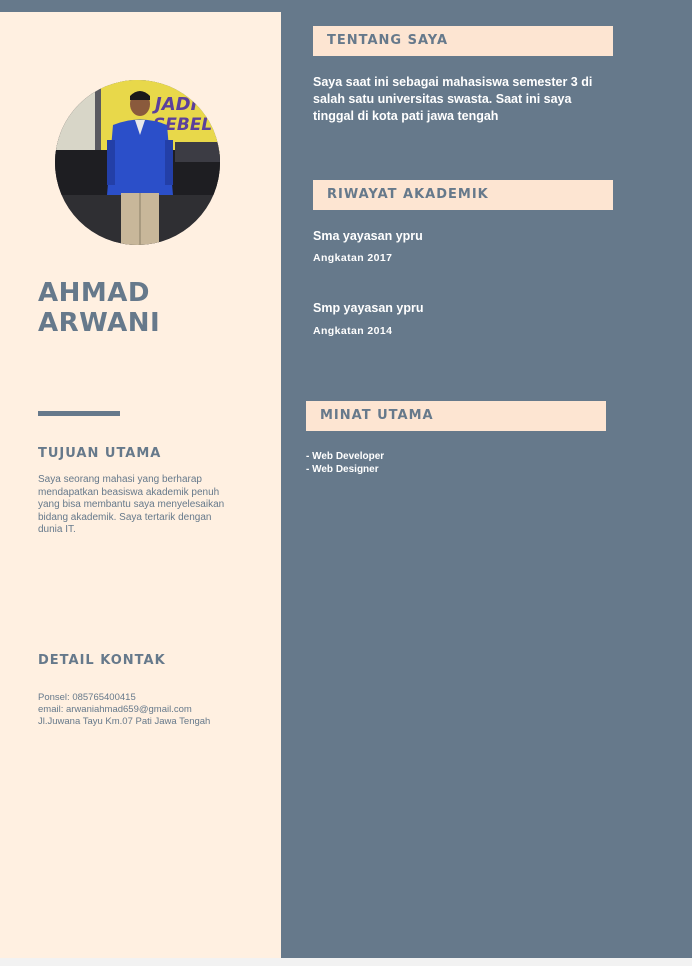 The image size is (692, 966). I want to click on academic-school-1: Sma yayasan ypru, so click(368, 236).